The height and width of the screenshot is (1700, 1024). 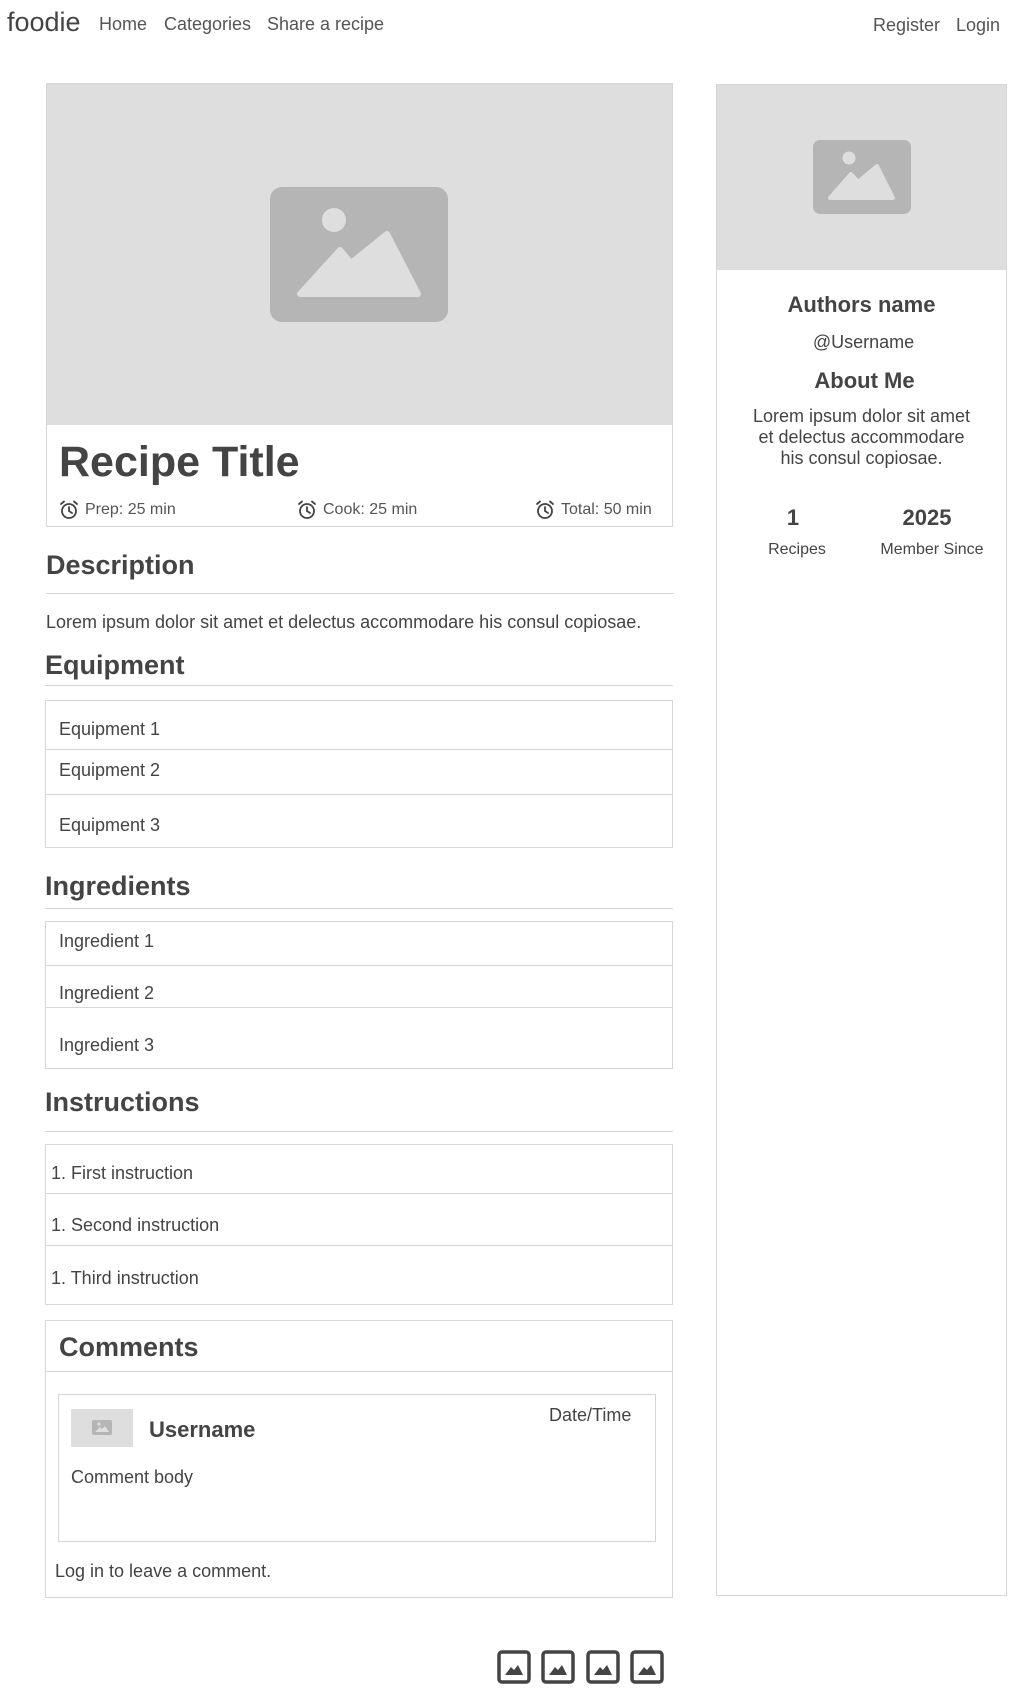 I want to click on list-item: 1. Third instruction, so click(x=359, y=1274).